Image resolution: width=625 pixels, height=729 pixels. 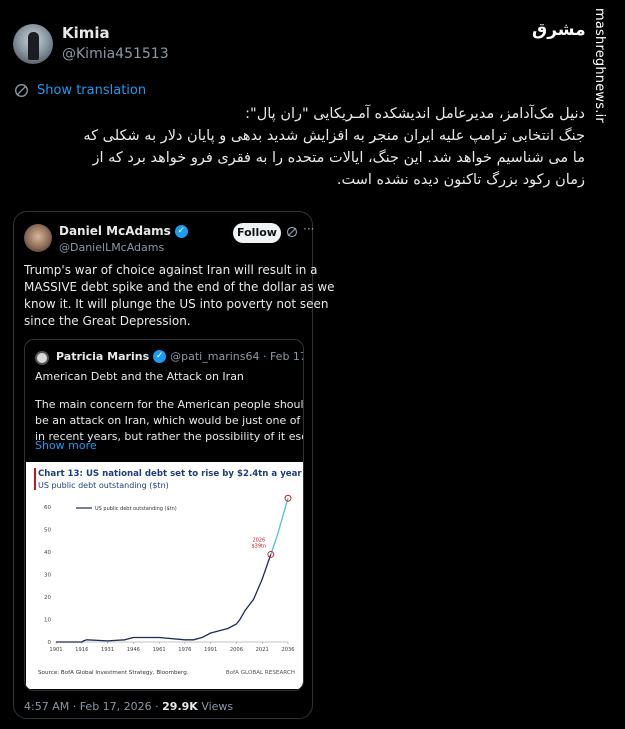 I want to click on mashregh-logo: مشرق, so click(x=559, y=30).